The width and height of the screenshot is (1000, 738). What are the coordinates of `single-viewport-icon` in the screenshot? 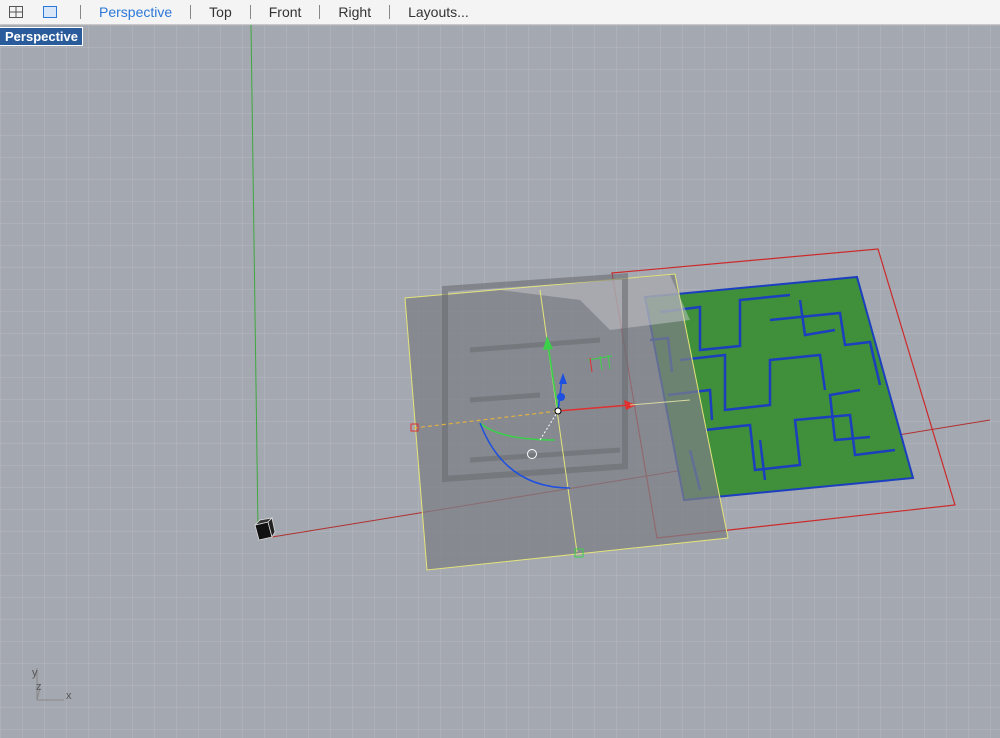 It's located at (50, 12).